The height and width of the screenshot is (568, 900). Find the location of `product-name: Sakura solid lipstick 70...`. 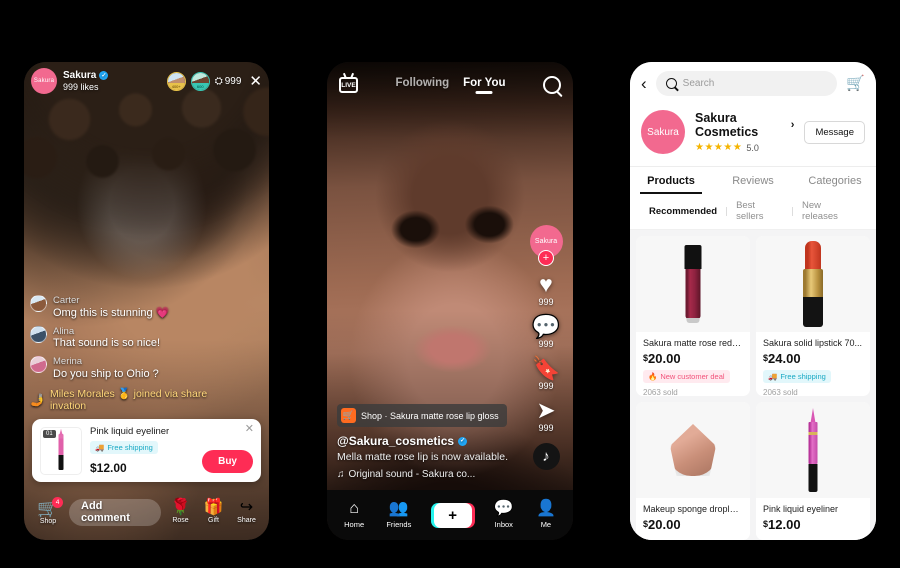

product-name: Sakura solid lipstick 70... is located at coordinates (813, 343).